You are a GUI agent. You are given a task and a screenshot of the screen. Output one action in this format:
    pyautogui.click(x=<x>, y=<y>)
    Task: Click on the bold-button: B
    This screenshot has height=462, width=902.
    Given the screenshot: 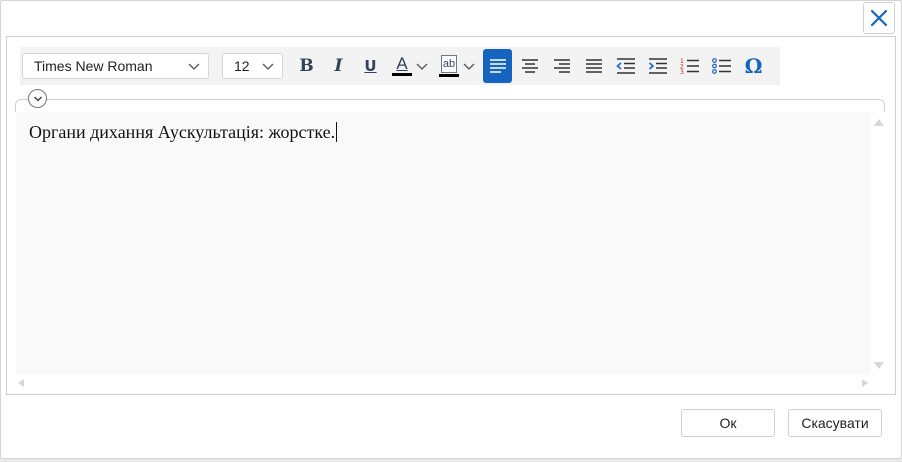 What is the action you would take?
    pyautogui.click(x=306, y=66)
    